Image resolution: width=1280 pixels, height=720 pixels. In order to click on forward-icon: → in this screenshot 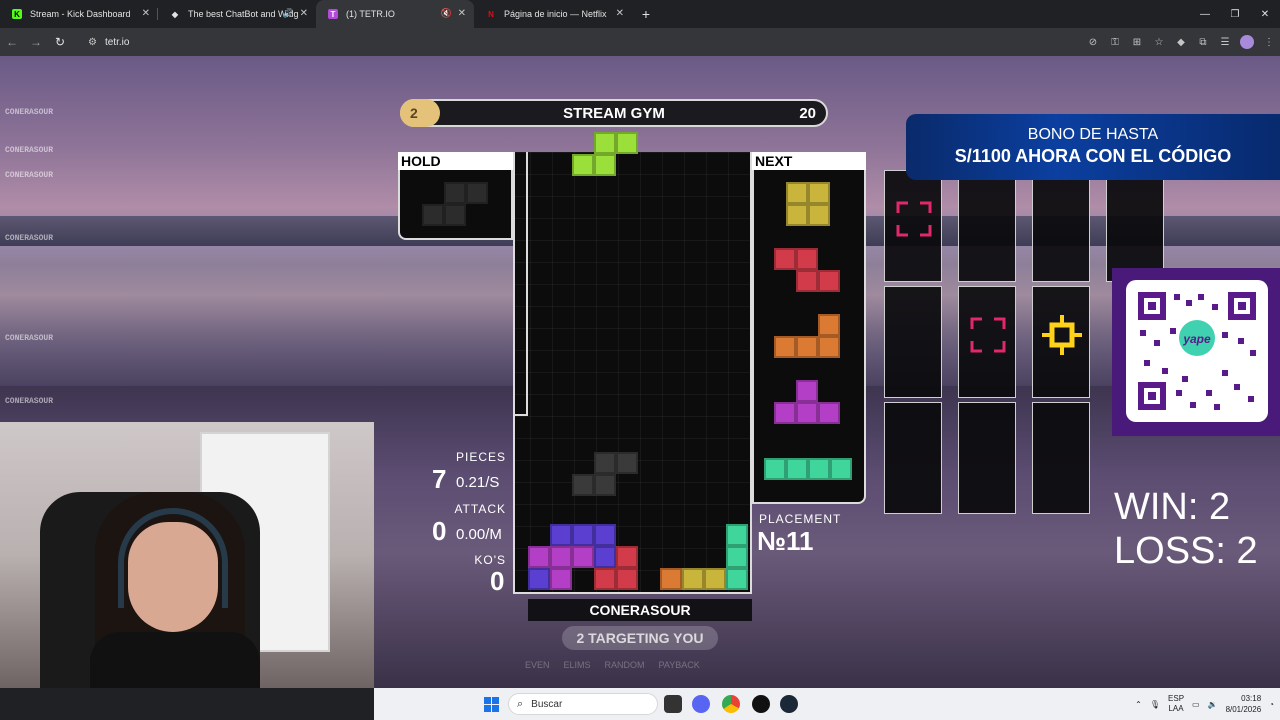, I will do `click(36, 42)`.